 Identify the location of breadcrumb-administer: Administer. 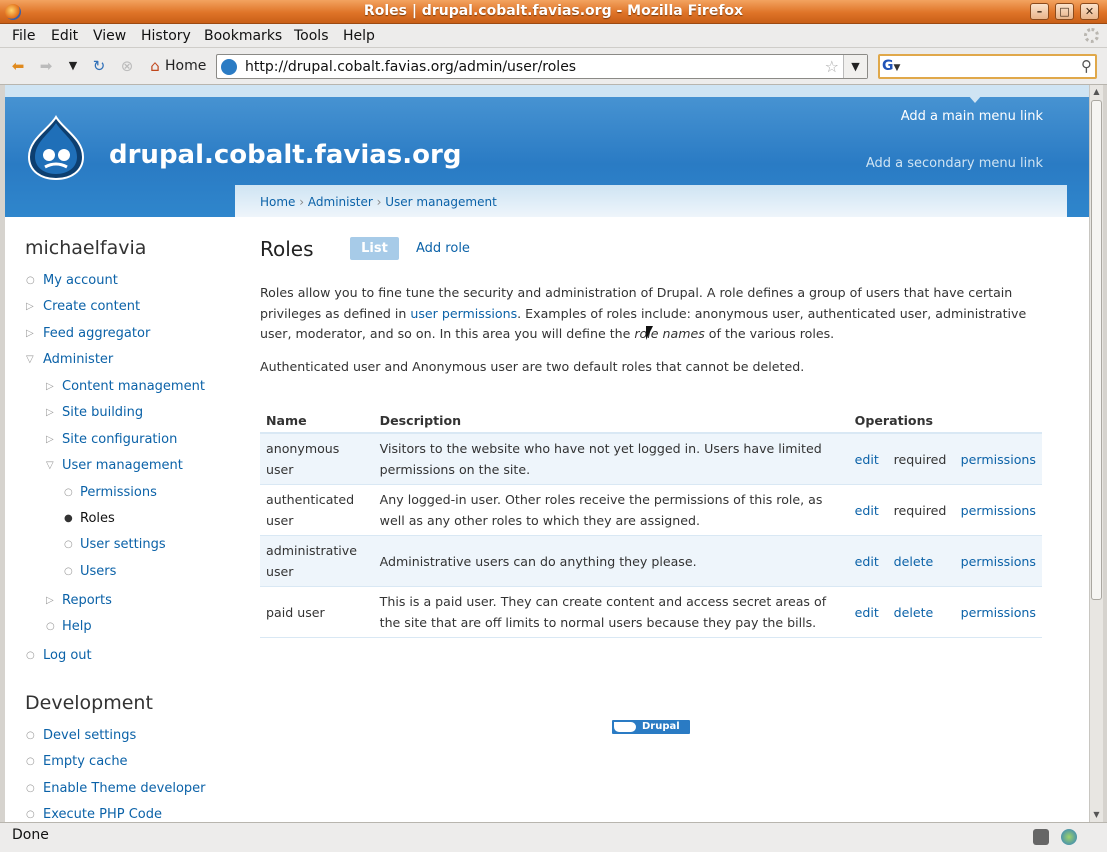
(340, 202).